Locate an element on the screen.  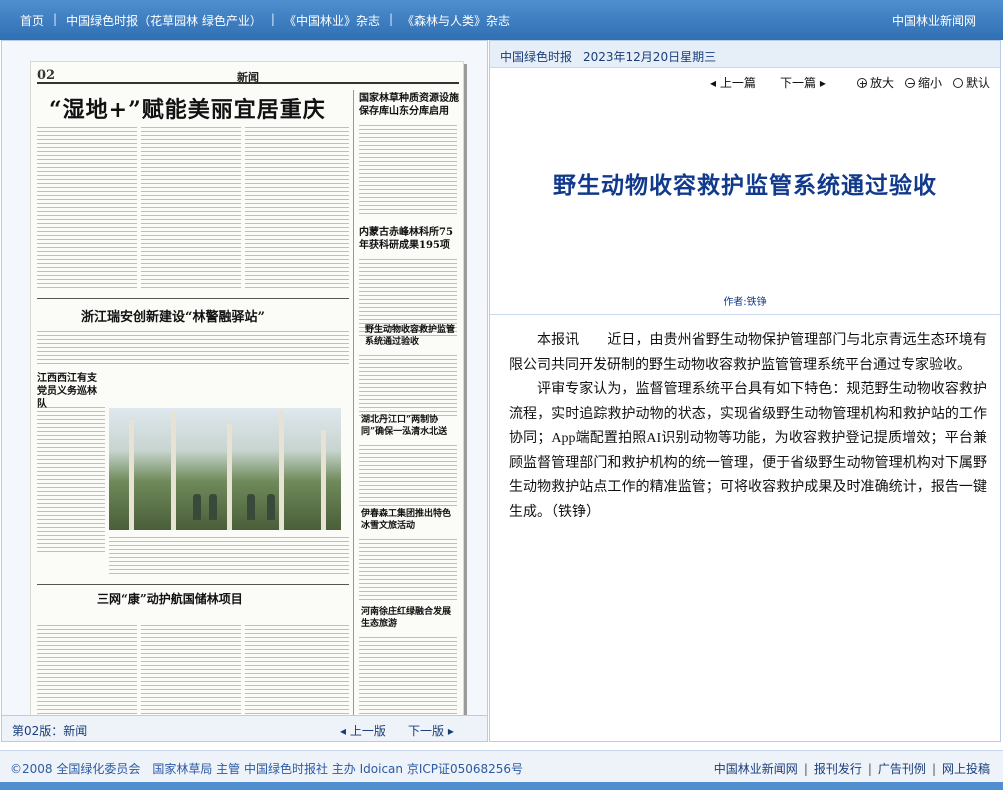
zoom-out-icon is located at coordinates (910, 83).